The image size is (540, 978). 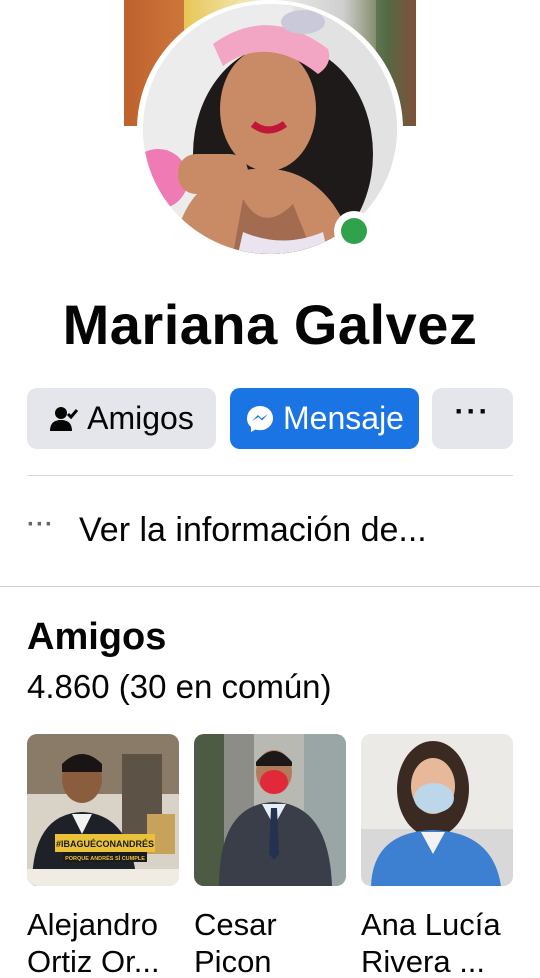 I want to click on online-status-indicator, so click(x=354, y=231).